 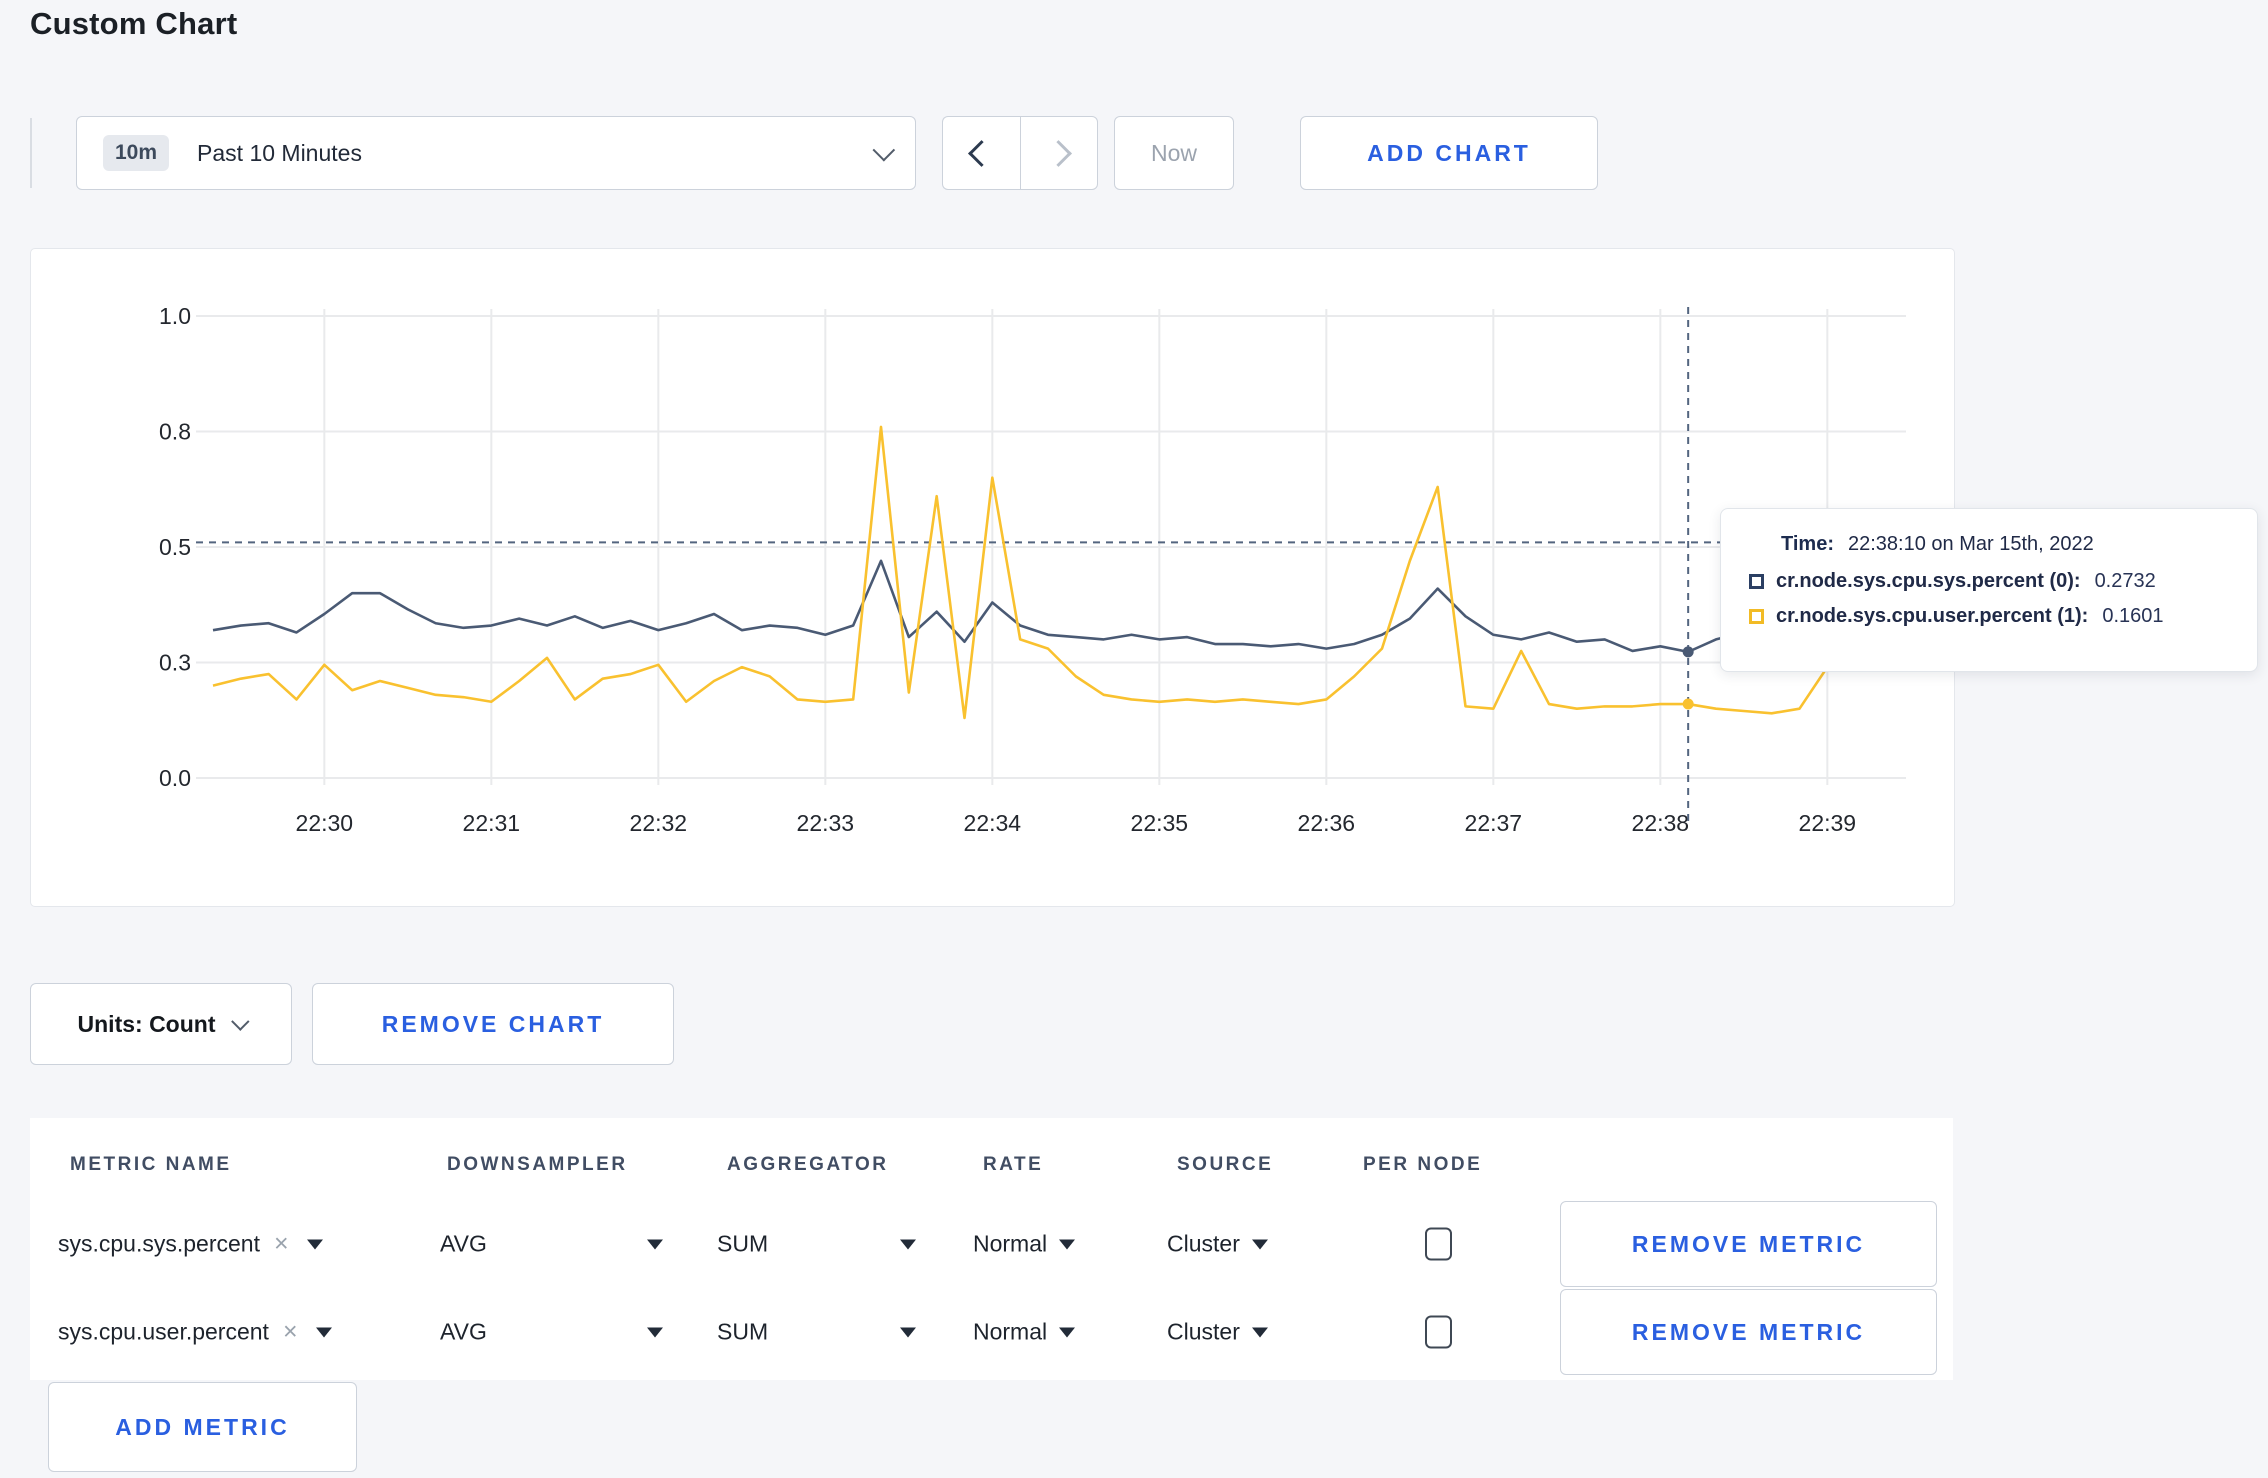 What do you see at coordinates (492, 823) in the screenshot?
I see `x-tick-label: 22:31` at bounding box center [492, 823].